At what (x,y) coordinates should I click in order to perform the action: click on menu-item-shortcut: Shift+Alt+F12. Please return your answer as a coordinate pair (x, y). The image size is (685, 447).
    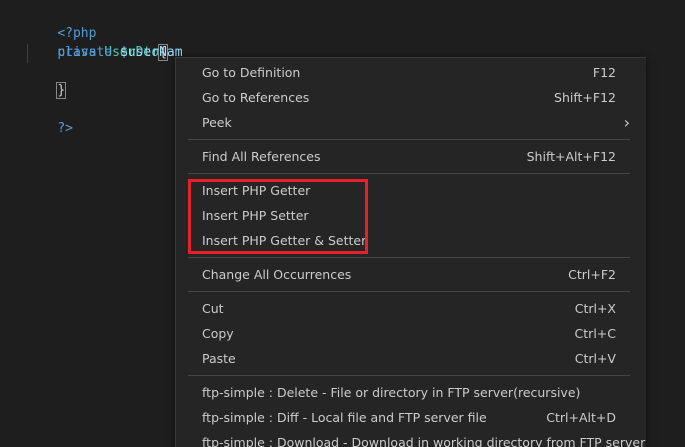
    Looking at the image, I should click on (571, 156).